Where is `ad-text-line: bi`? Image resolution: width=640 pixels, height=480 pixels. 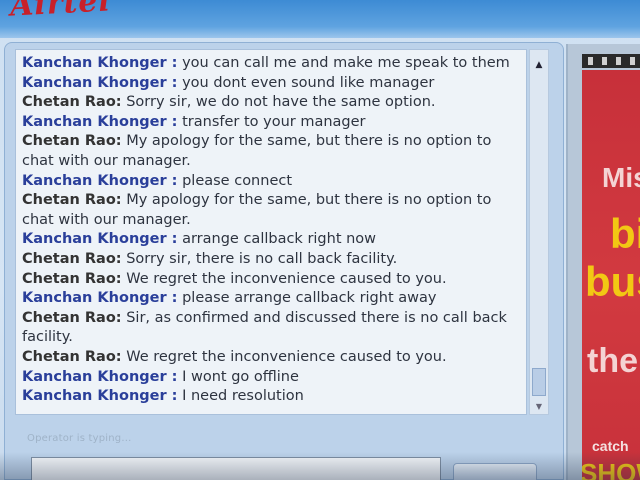
ad-text-line: bi is located at coordinates (625, 233).